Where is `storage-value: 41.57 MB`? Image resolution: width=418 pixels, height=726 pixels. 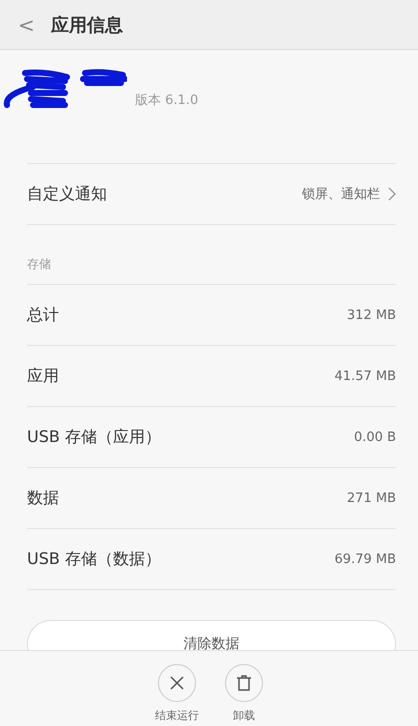
storage-value: 41.57 MB is located at coordinates (365, 376).